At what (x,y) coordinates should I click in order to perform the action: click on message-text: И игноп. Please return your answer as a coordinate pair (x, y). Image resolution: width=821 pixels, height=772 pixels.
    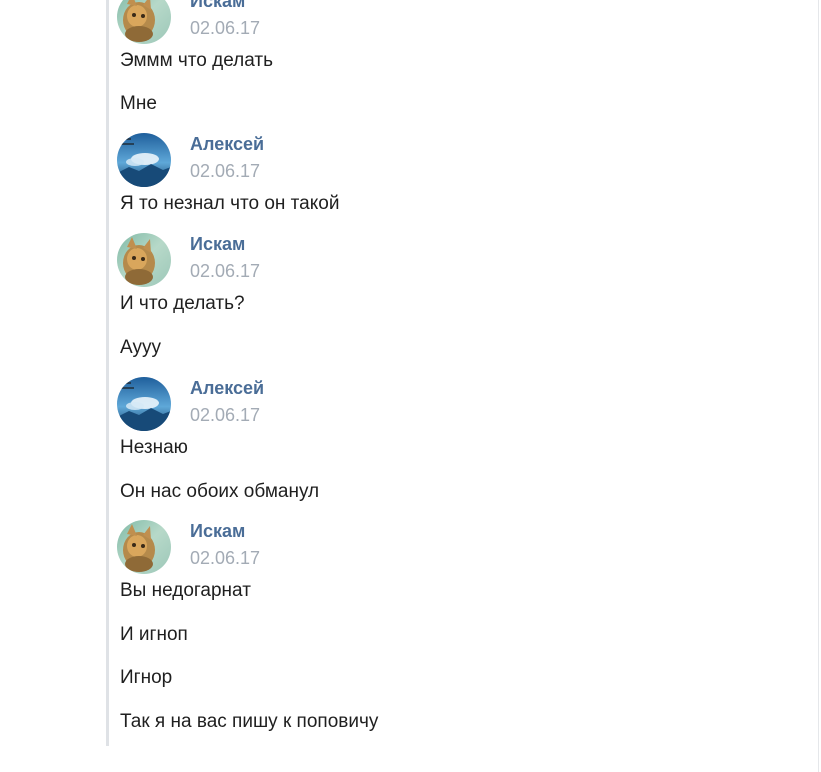
    Looking at the image, I should click on (154, 634).